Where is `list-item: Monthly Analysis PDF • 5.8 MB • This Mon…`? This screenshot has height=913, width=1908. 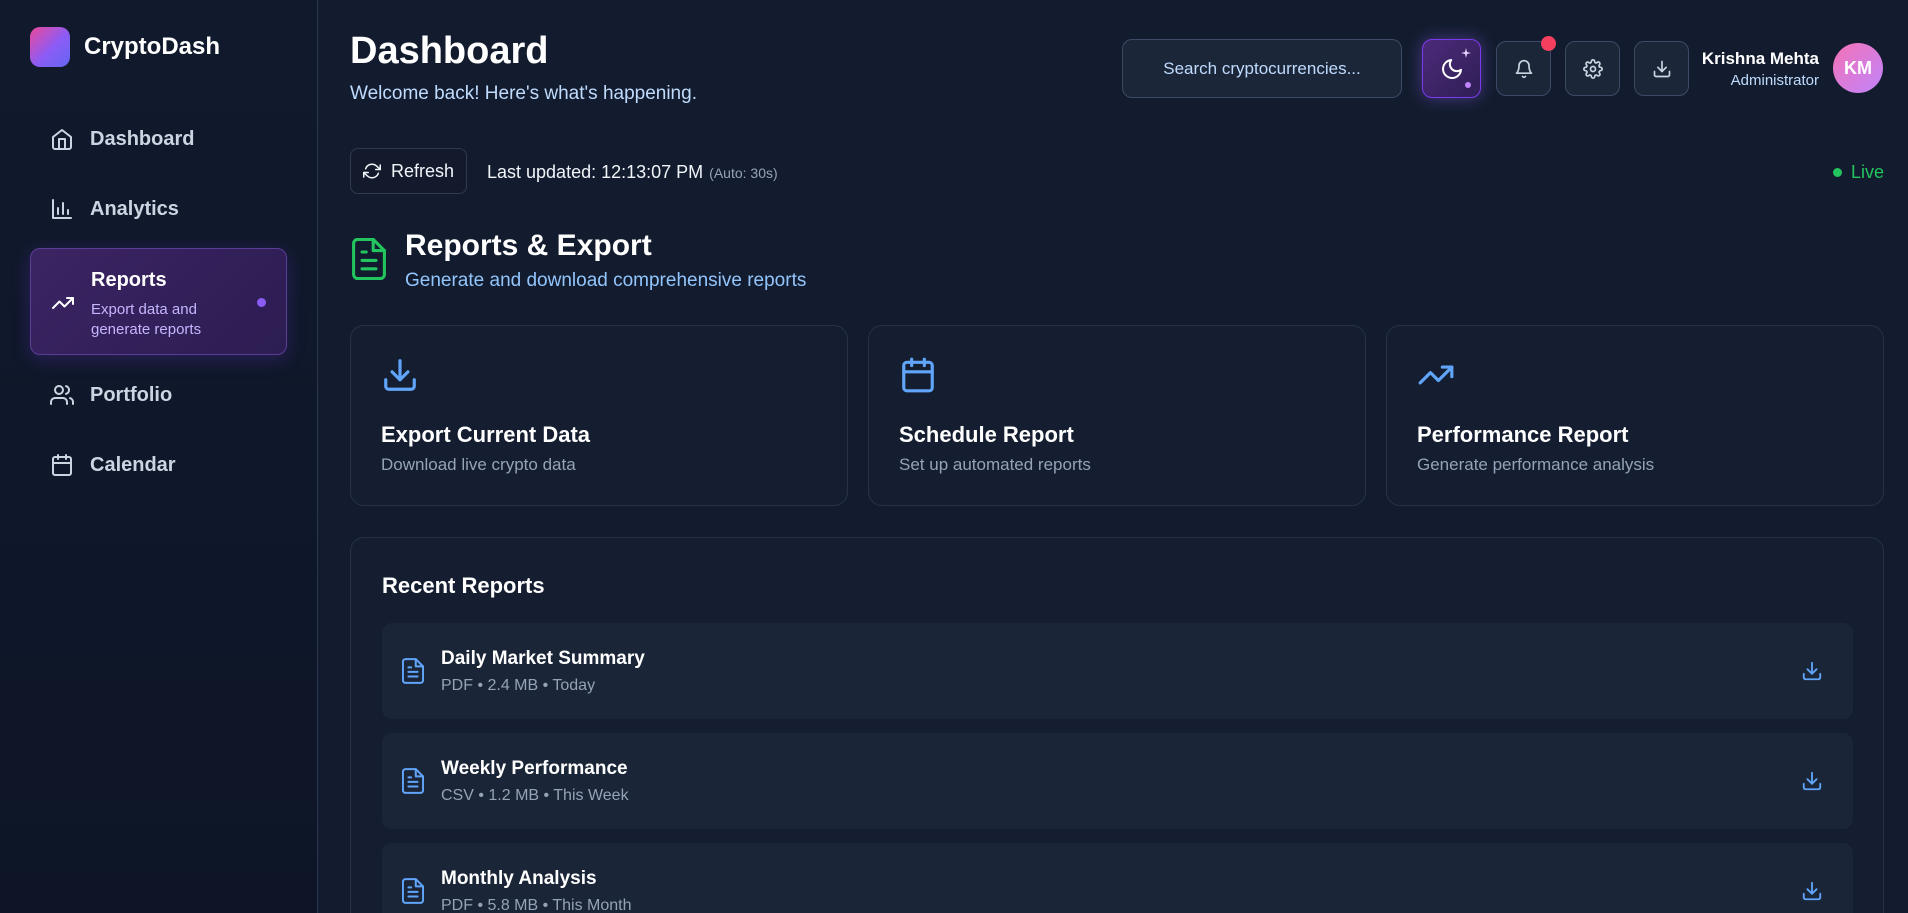
list-item: Monthly Analysis PDF • 5.8 MB • This Mon… is located at coordinates (1117, 878).